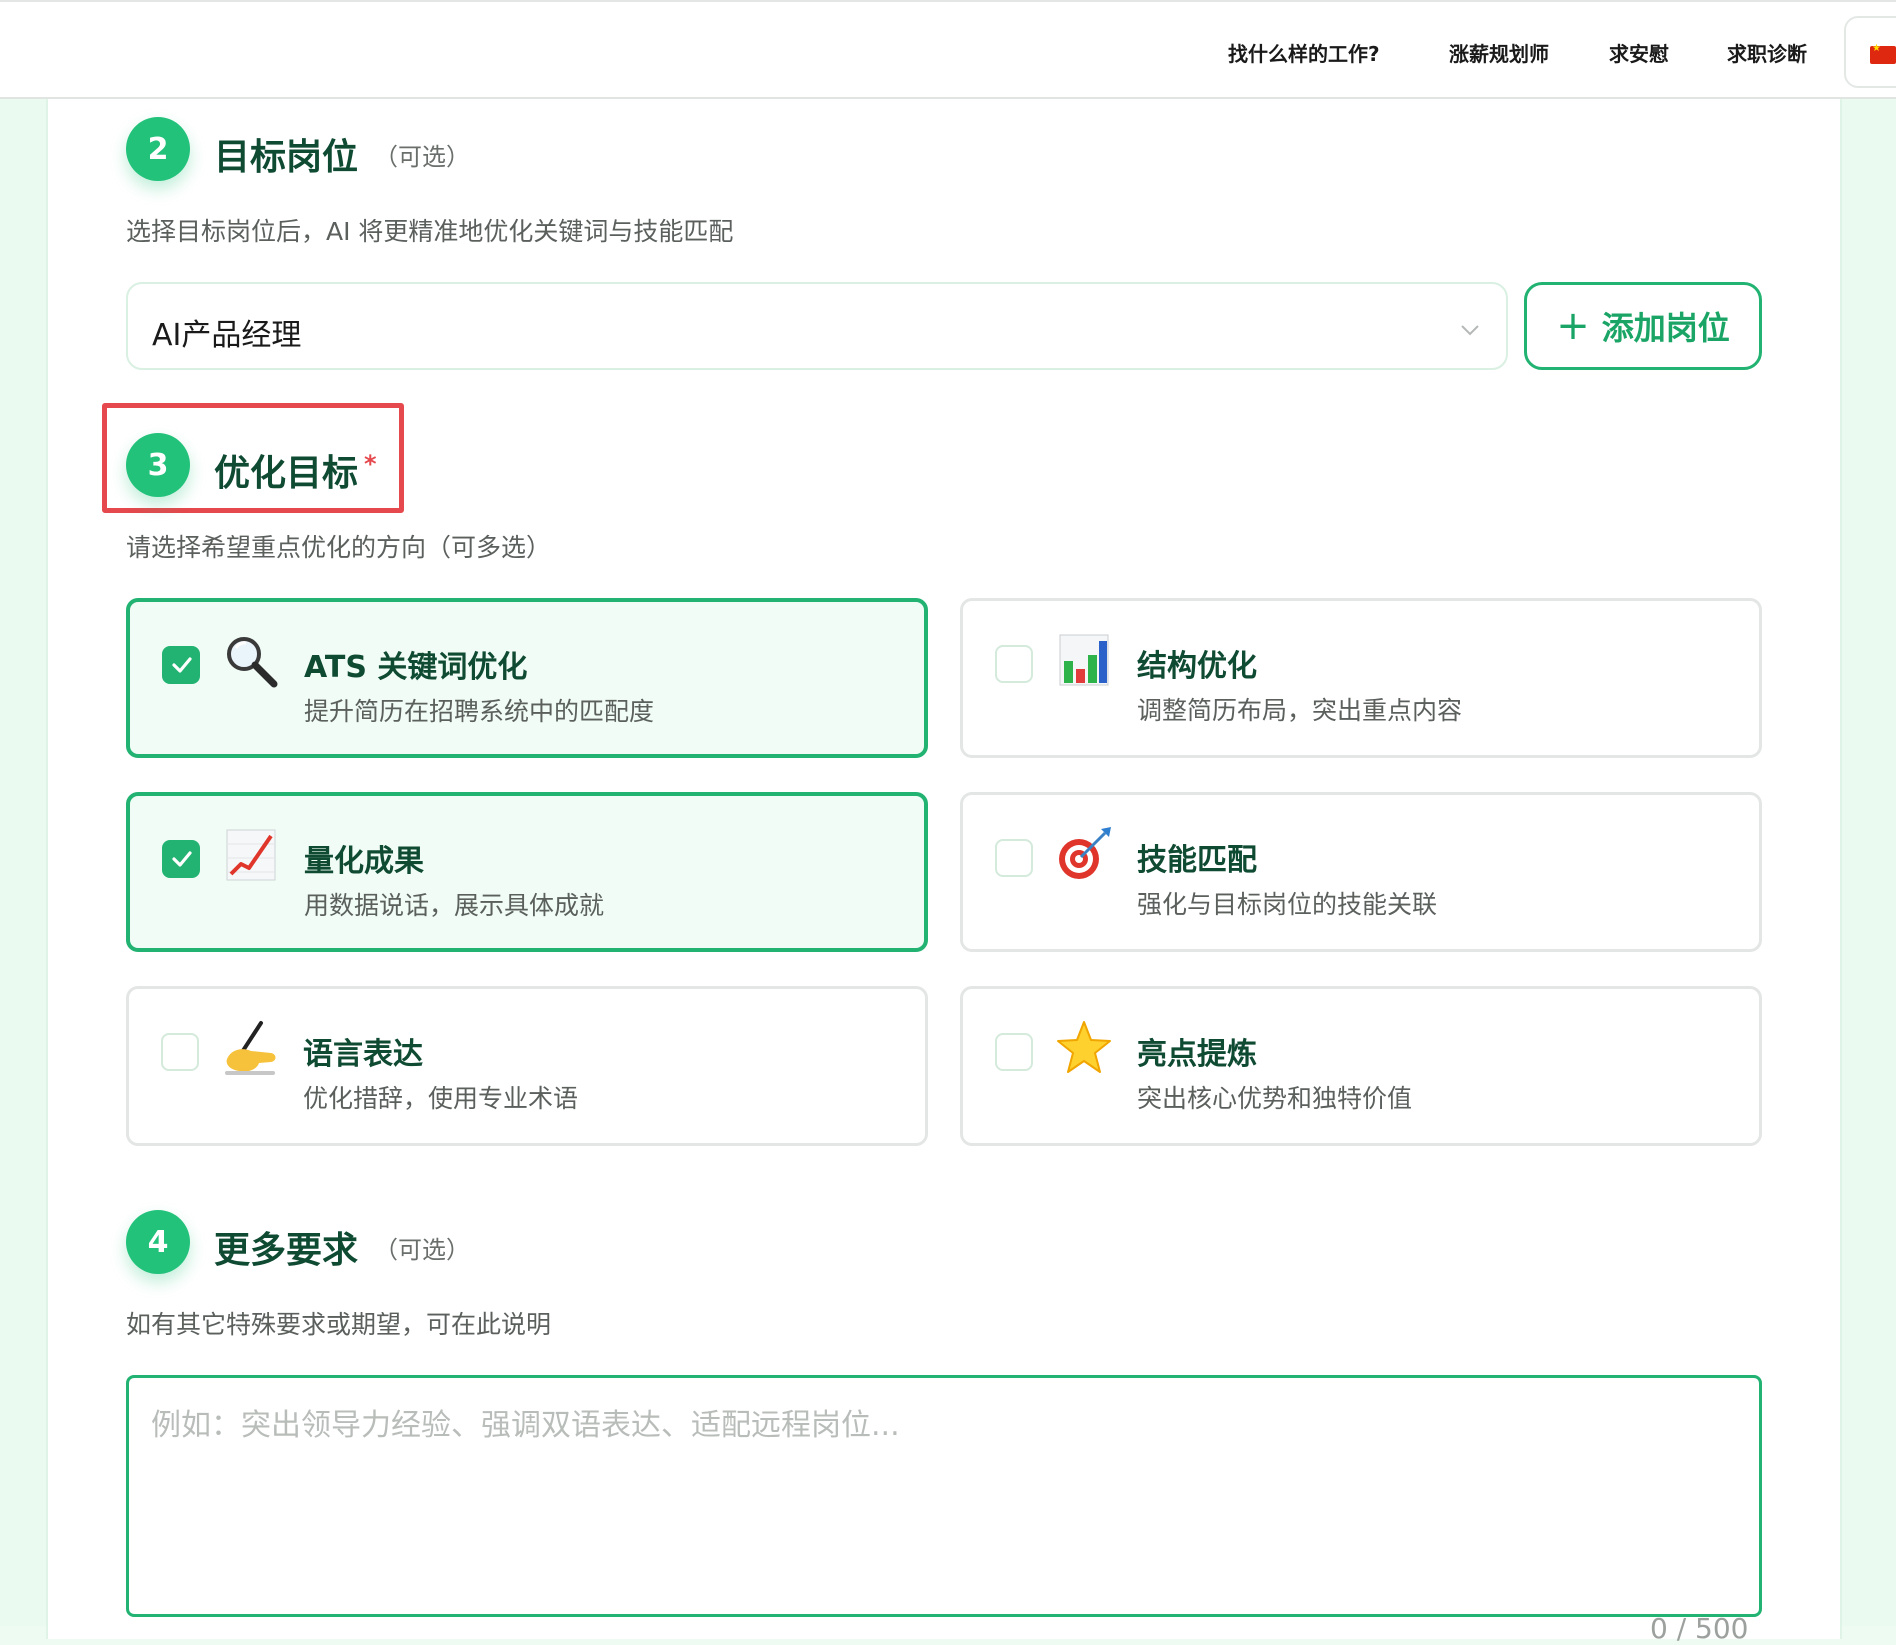 Image resolution: width=1896 pixels, height=1645 pixels. I want to click on option-title: 语言表达, so click(363, 1054).